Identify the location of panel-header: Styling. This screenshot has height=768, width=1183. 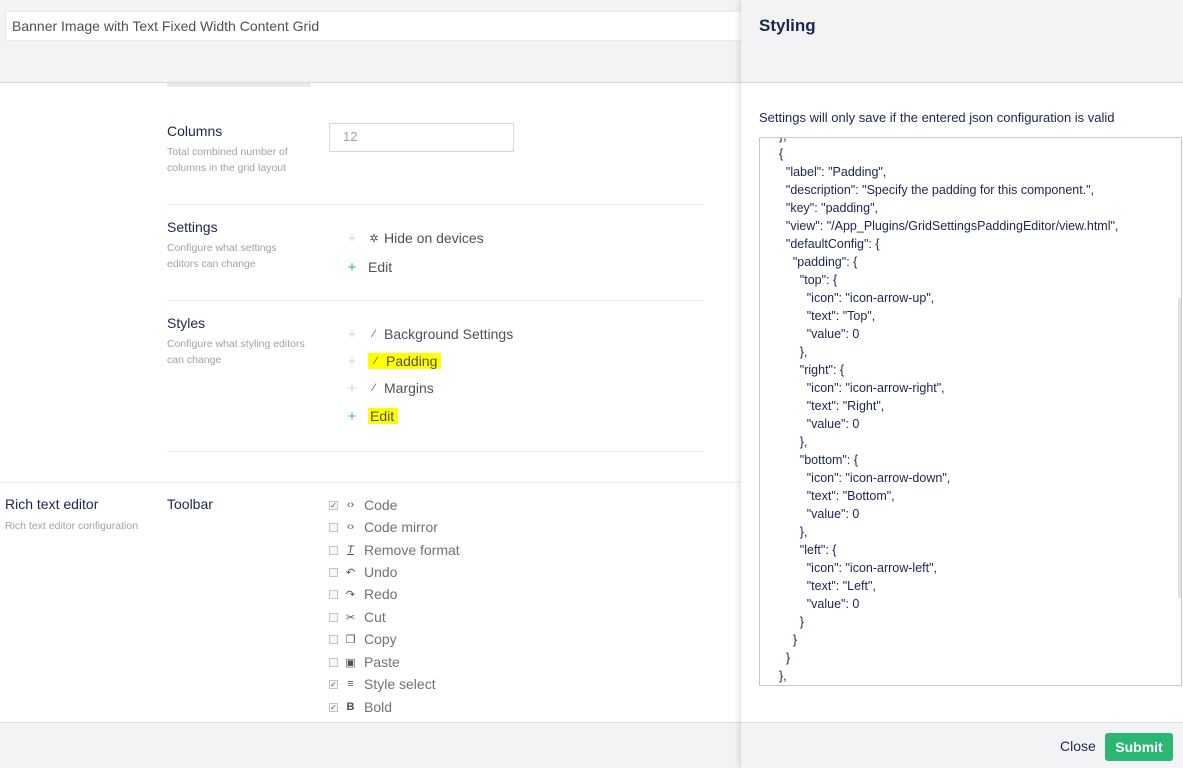
(962, 41).